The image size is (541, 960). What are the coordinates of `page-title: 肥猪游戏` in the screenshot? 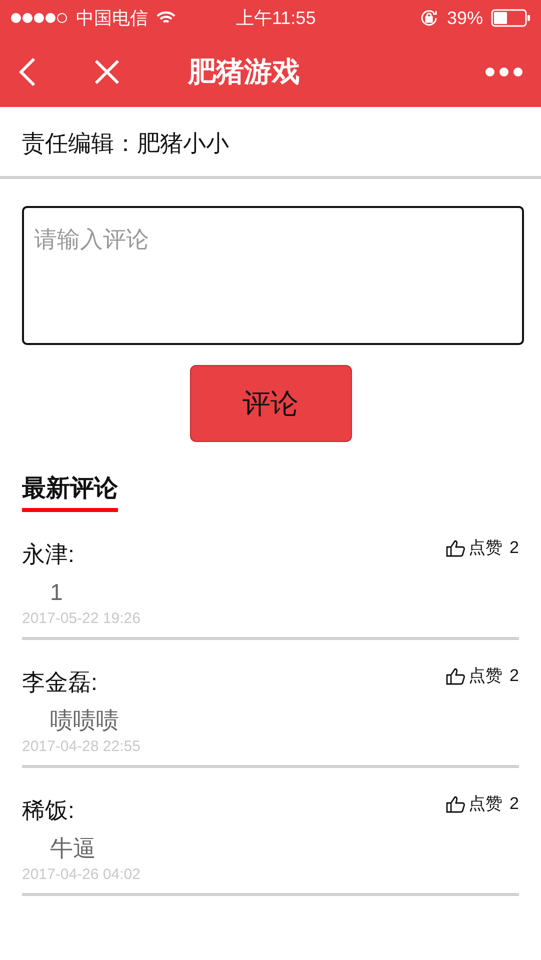 It's located at (244, 71).